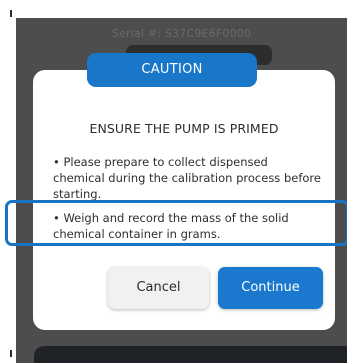  What do you see at coordinates (158, 288) in the screenshot?
I see `cancel-button: Cancel` at bounding box center [158, 288].